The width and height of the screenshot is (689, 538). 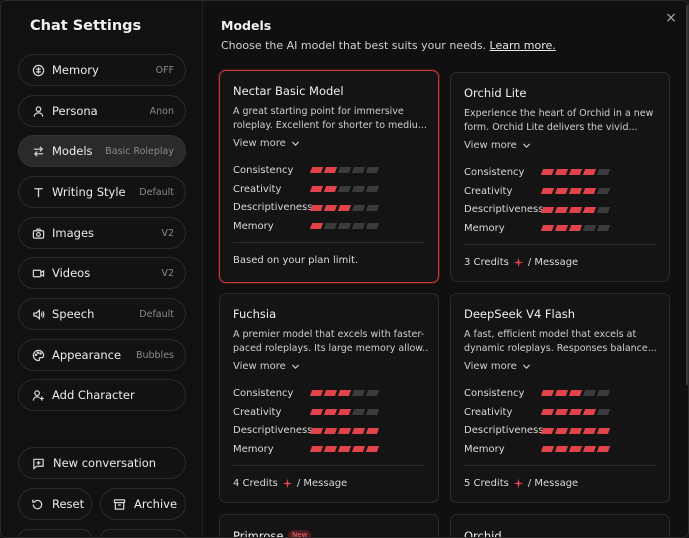 I want to click on model-name: Fuchsia, so click(x=255, y=314).